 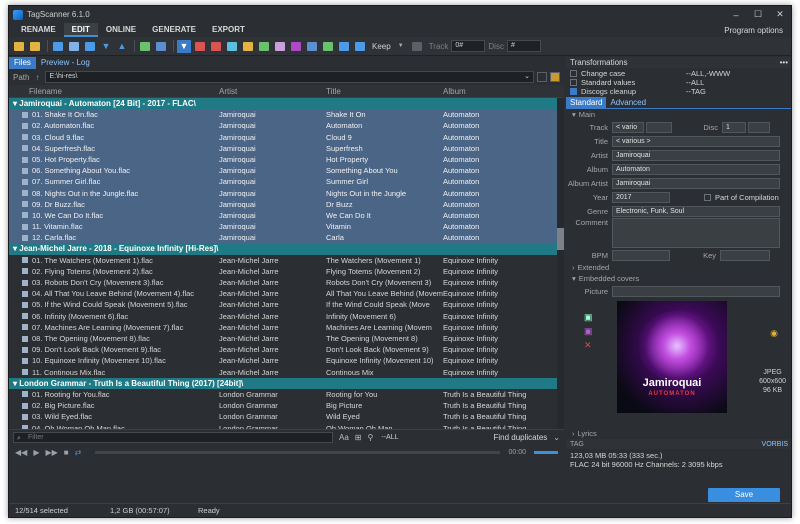 I want to click on remove-tag-icon, so click(x=216, y=46).